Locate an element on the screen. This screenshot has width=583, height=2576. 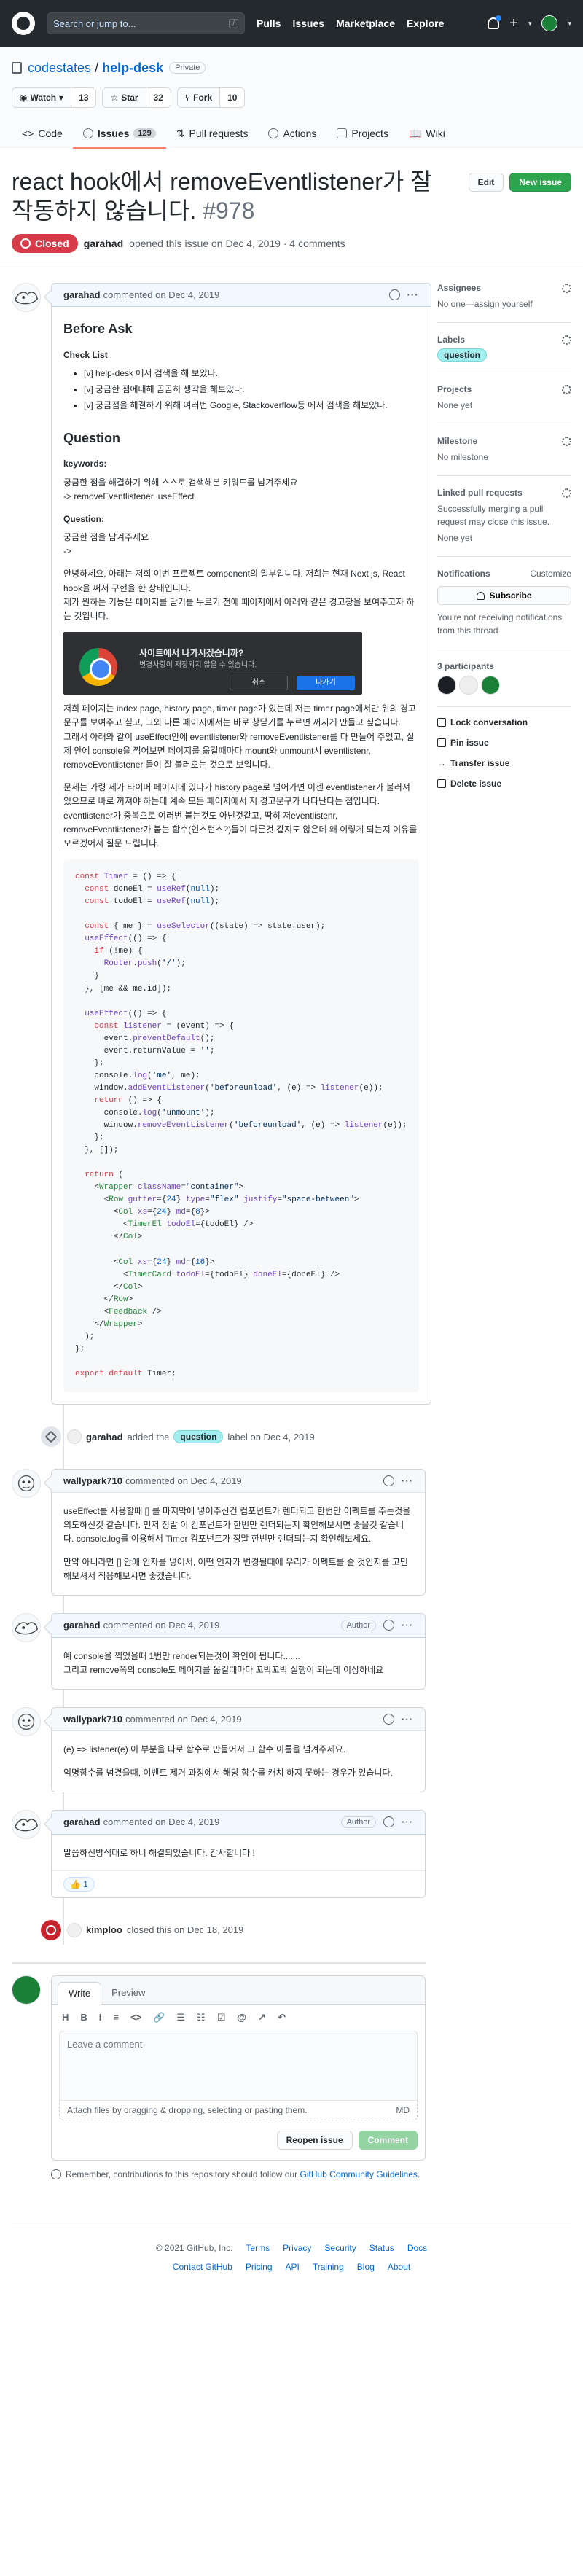
linked-pr-title: Linked pull requests is located at coordinates (480, 493).